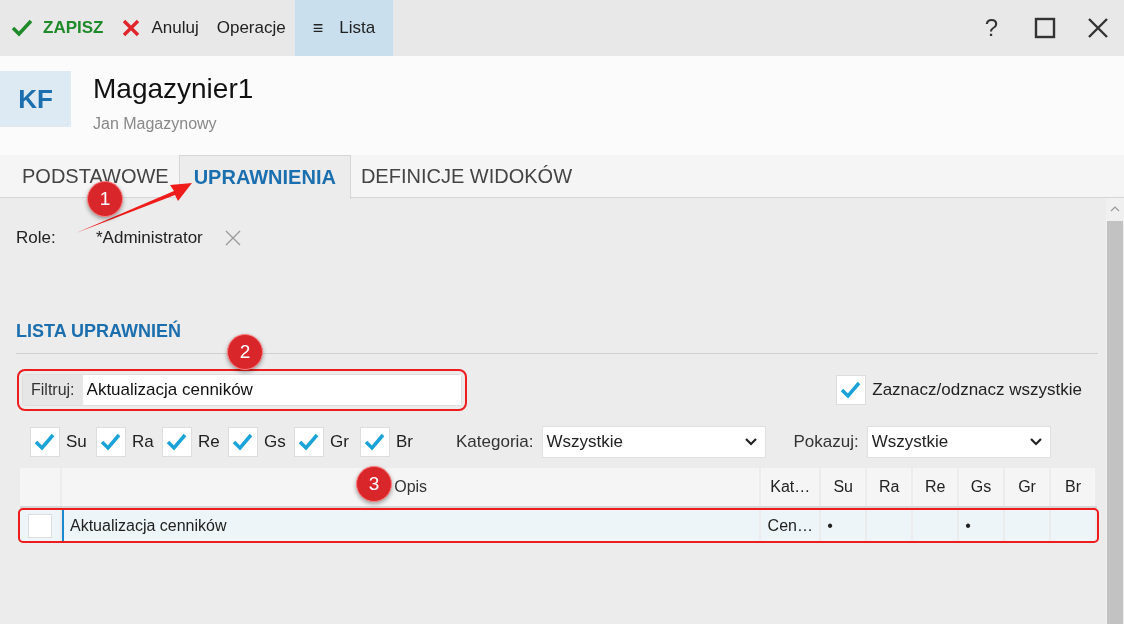  Describe the element at coordinates (936, 487) in the screenshot. I see `column-header: Re` at that location.